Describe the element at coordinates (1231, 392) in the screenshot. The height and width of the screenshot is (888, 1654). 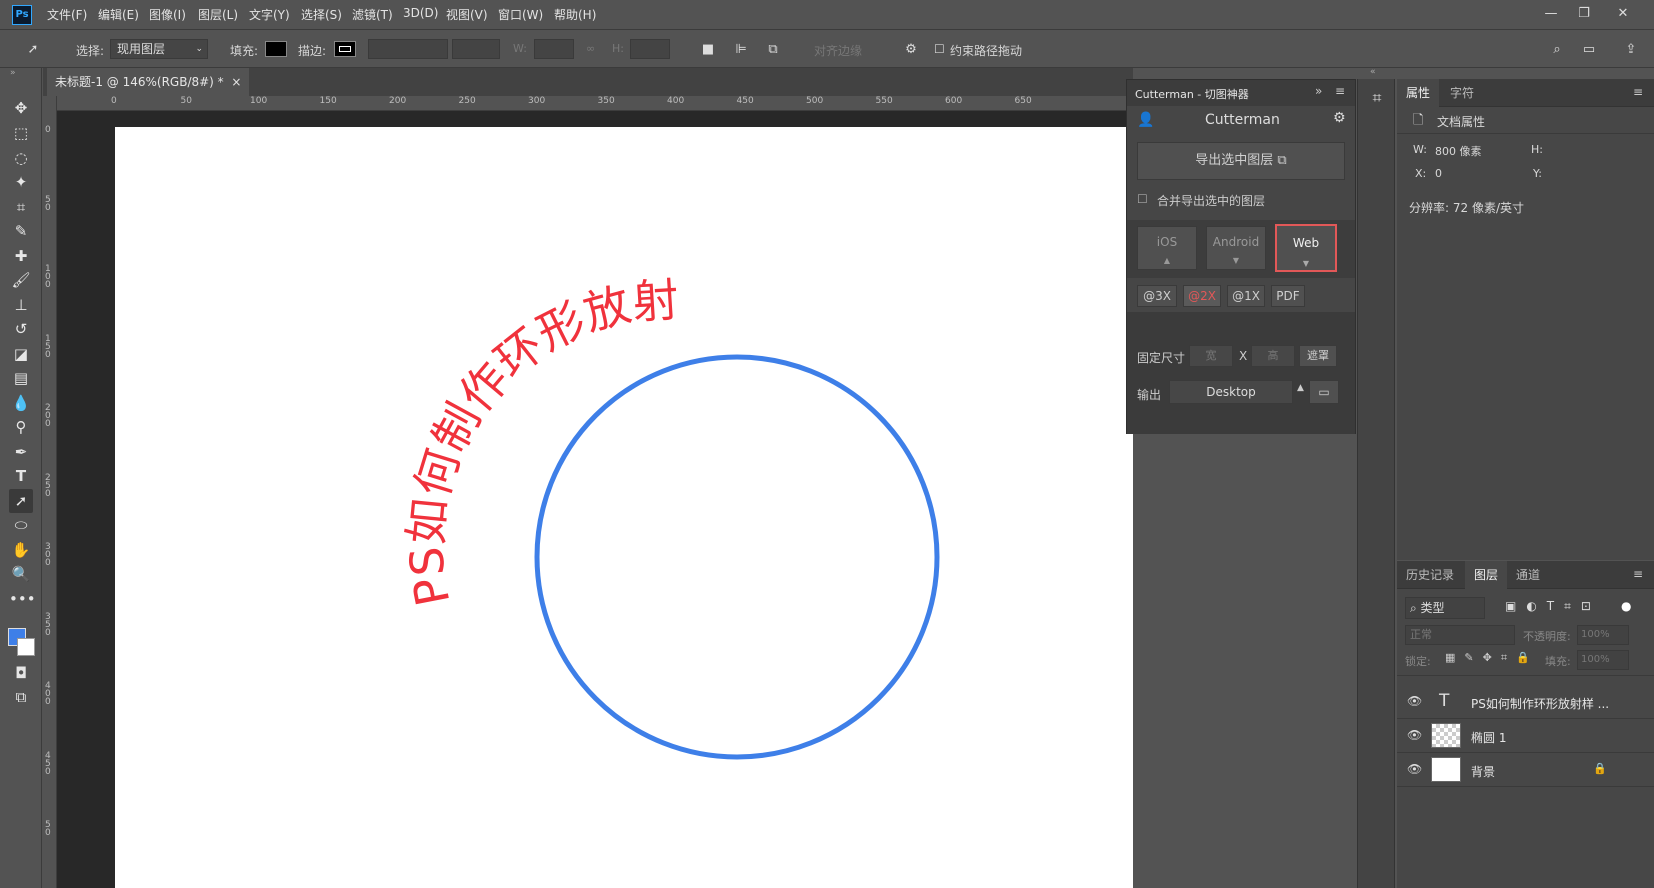
I see `output-dropdown: Desktop` at that location.